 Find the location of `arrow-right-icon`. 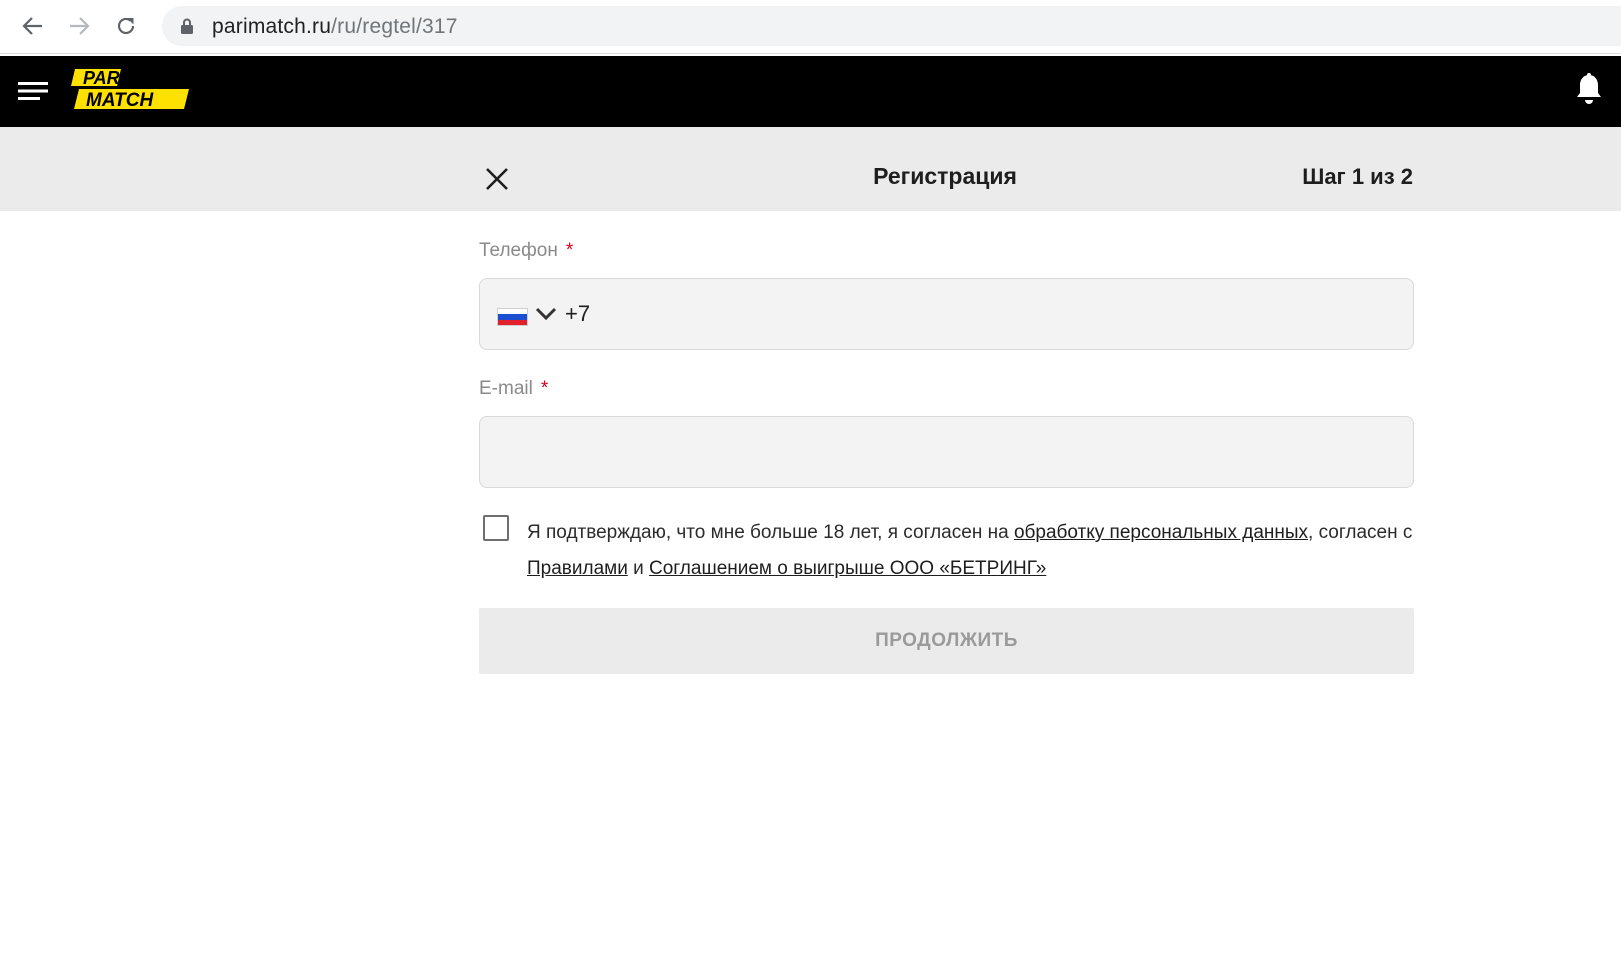

arrow-right-icon is located at coordinates (80, 26).